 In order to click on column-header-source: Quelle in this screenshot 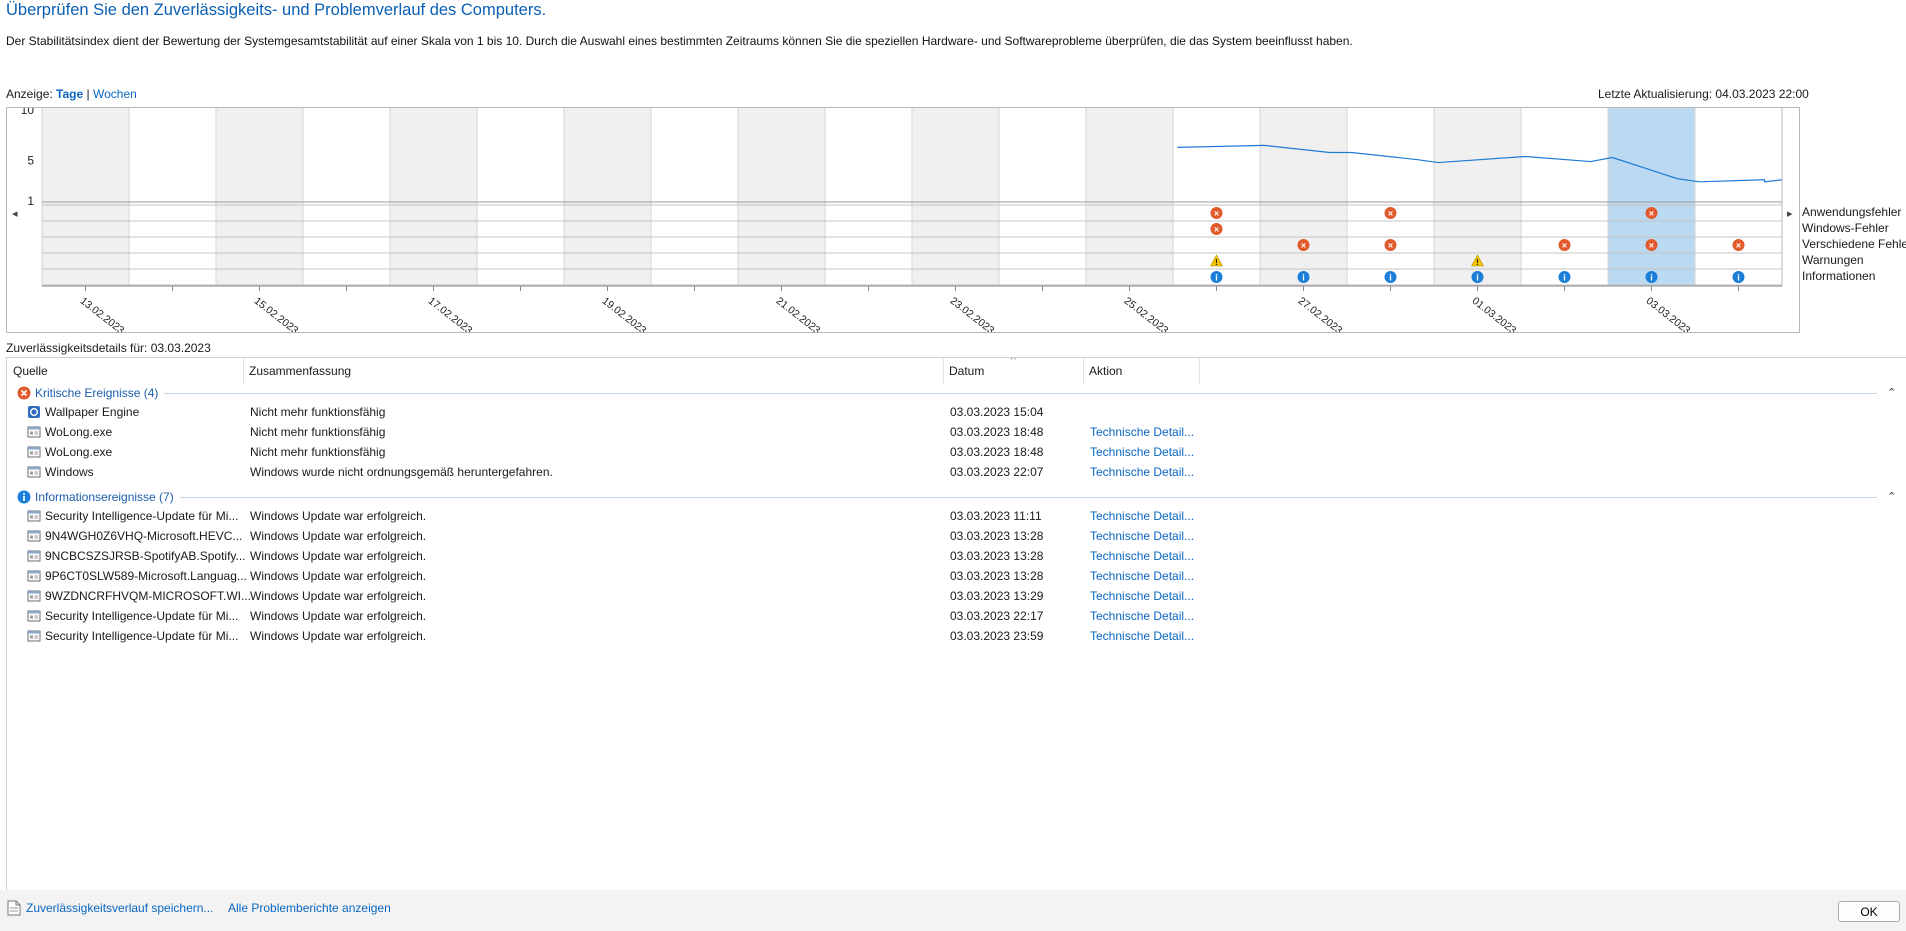, I will do `click(125, 371)`.